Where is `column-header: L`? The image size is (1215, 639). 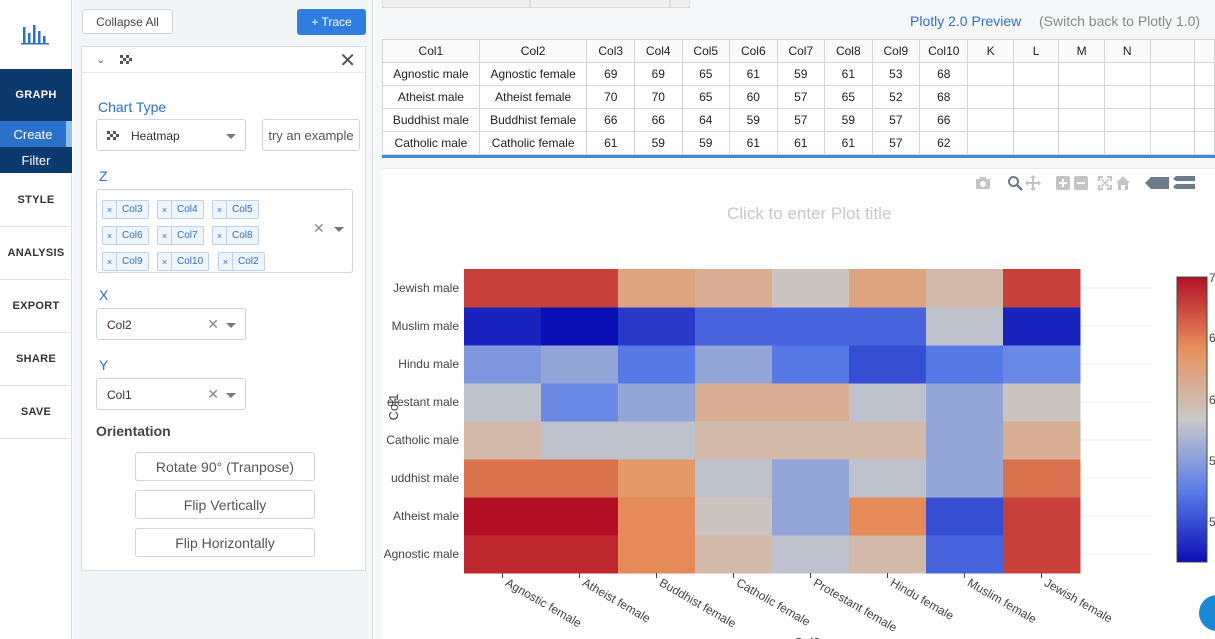 column-header: L is located at coordinates (1036, 51).